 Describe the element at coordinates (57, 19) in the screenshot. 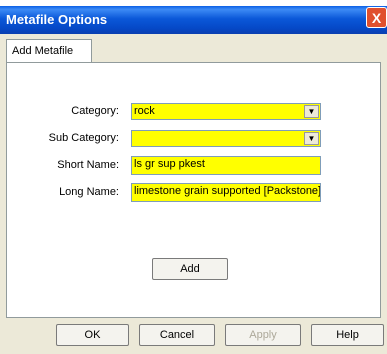

I see `window-title: Metafile Options` at that location.